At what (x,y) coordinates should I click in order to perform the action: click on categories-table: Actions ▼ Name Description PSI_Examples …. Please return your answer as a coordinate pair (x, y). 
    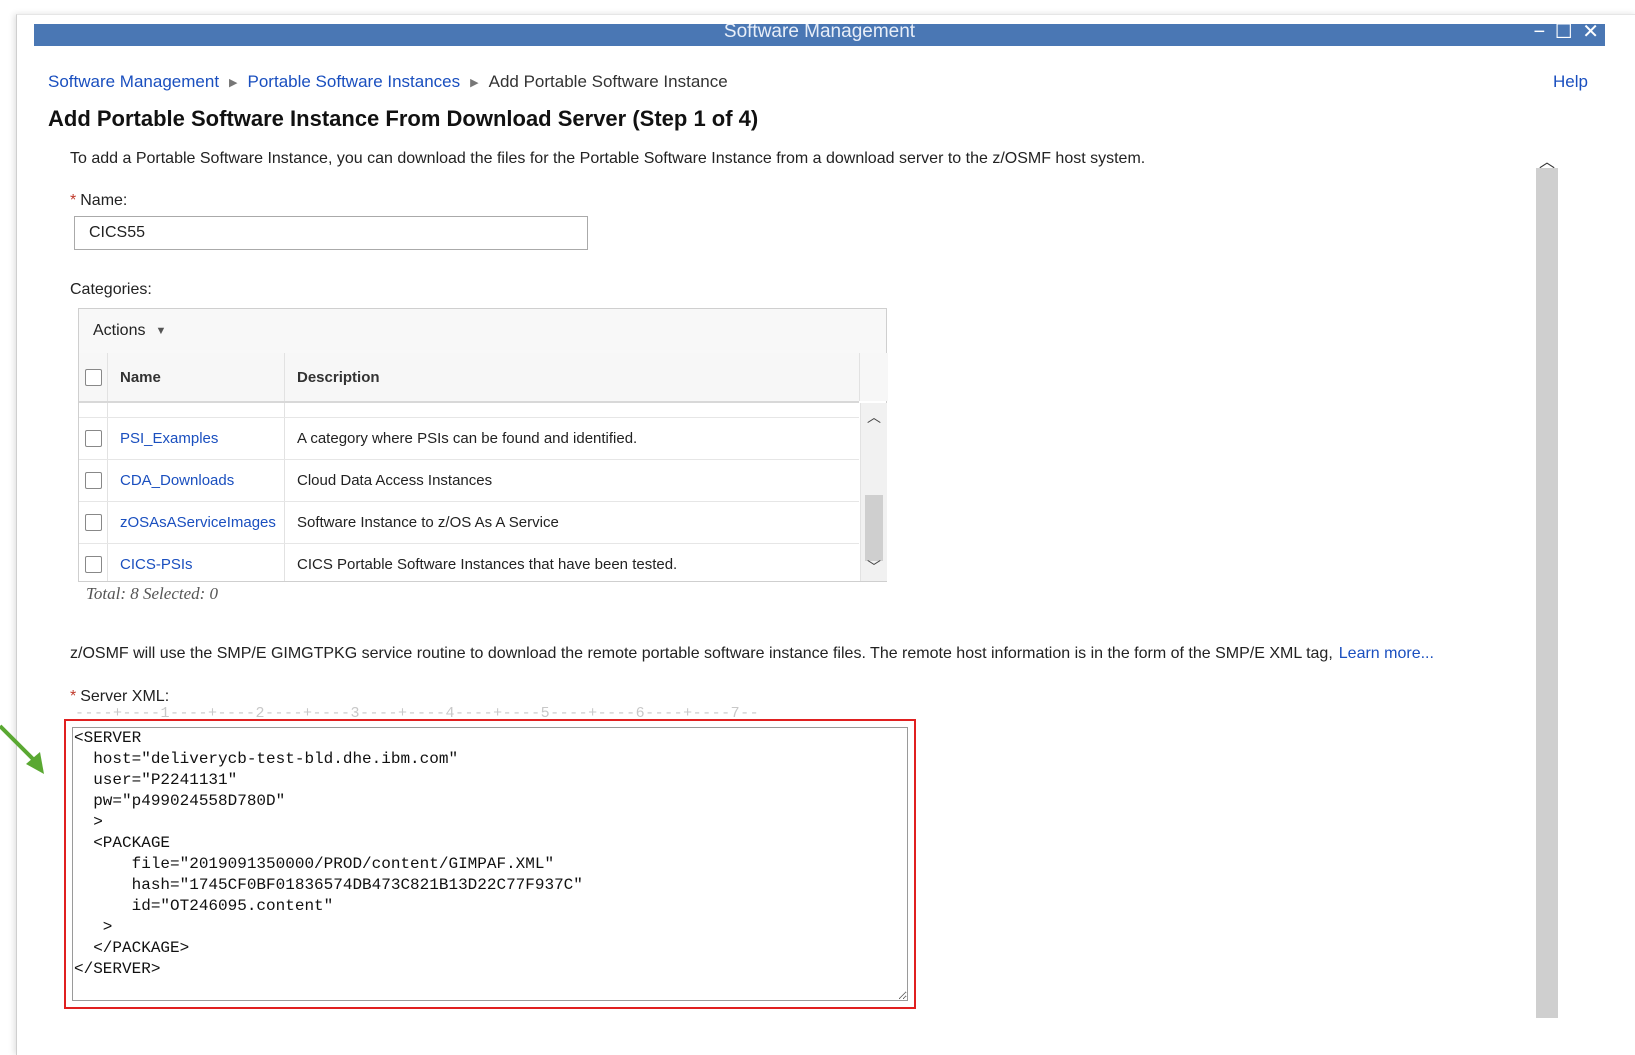
    Looking at the image, I should click on (483, 445).